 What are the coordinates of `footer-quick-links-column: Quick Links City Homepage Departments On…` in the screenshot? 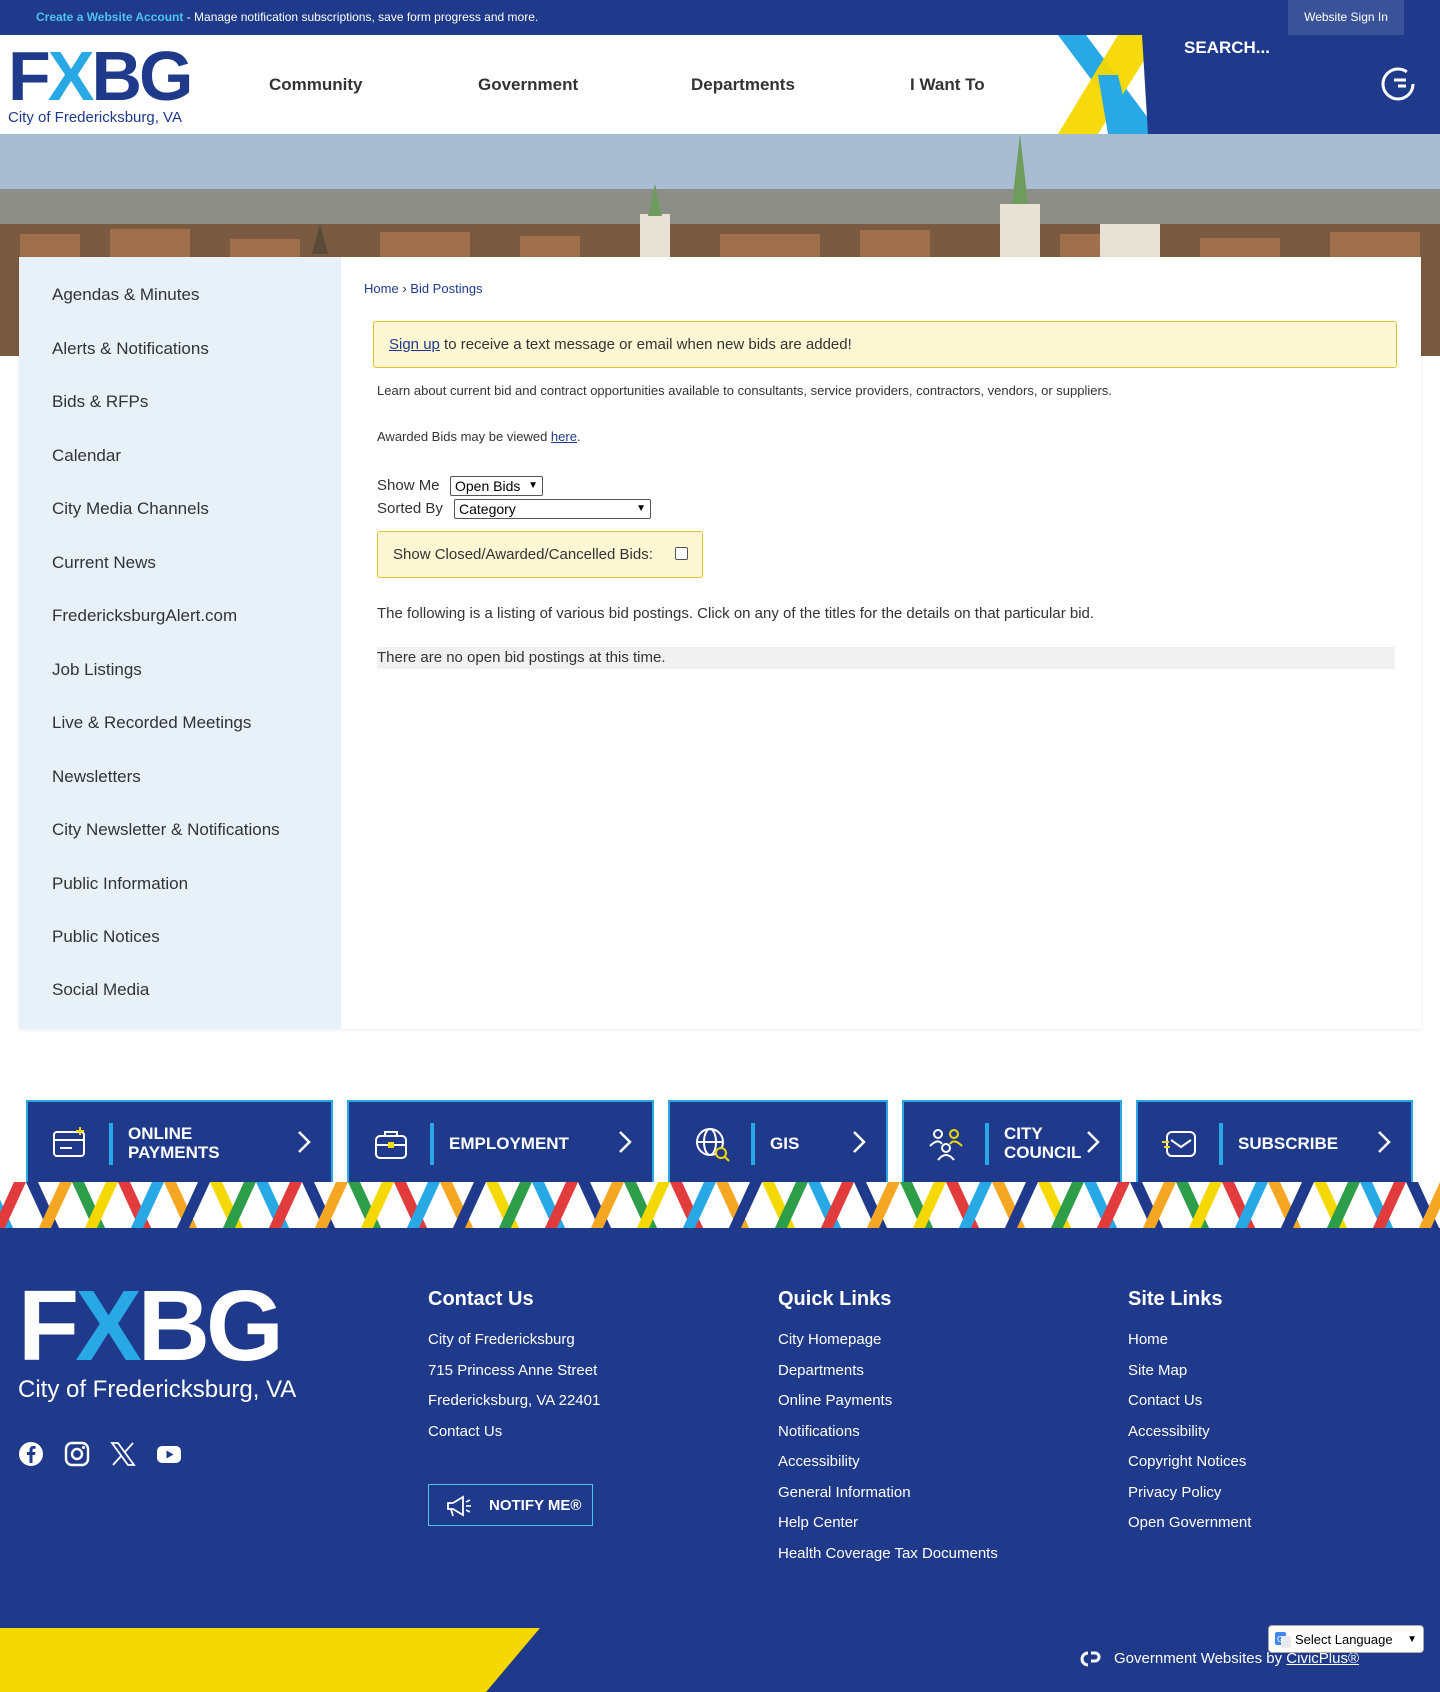 It's located at (888, 1431).